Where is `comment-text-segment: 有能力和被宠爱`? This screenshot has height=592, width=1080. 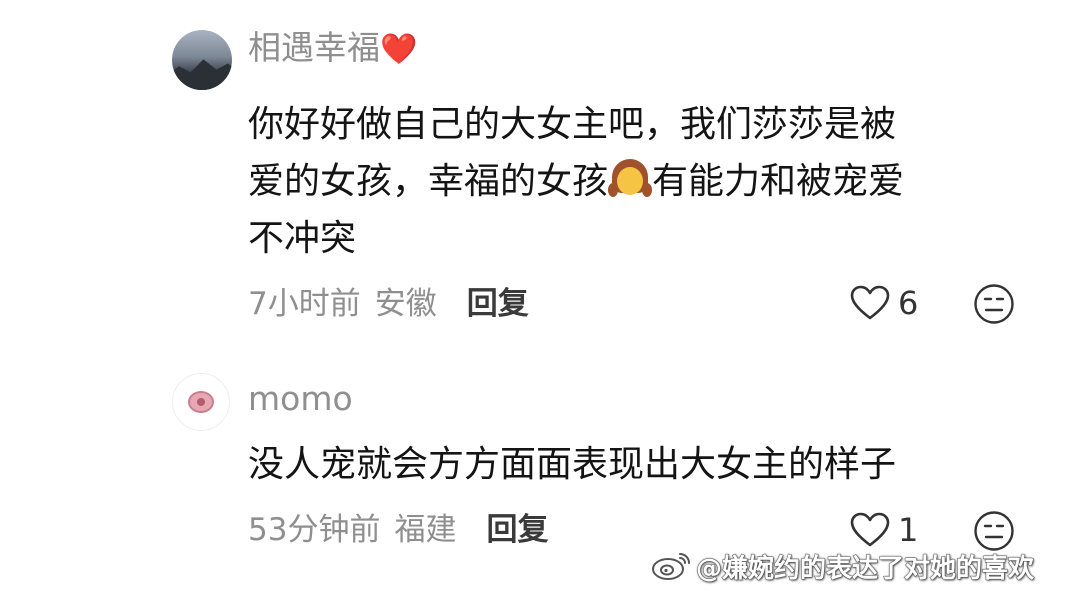
comment-text-segment: 有能力和被宠爱 is located at coordinates (778, 181).